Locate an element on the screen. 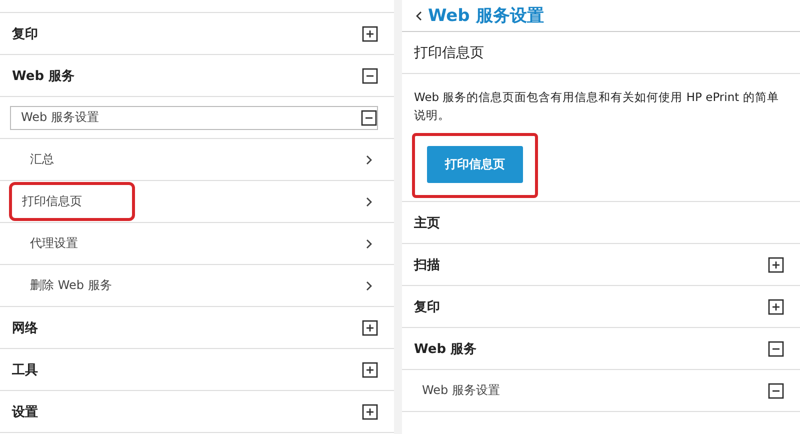 This screenshot has height=434, width=800. section-label: 工具 is located at coordinates (25, 370).